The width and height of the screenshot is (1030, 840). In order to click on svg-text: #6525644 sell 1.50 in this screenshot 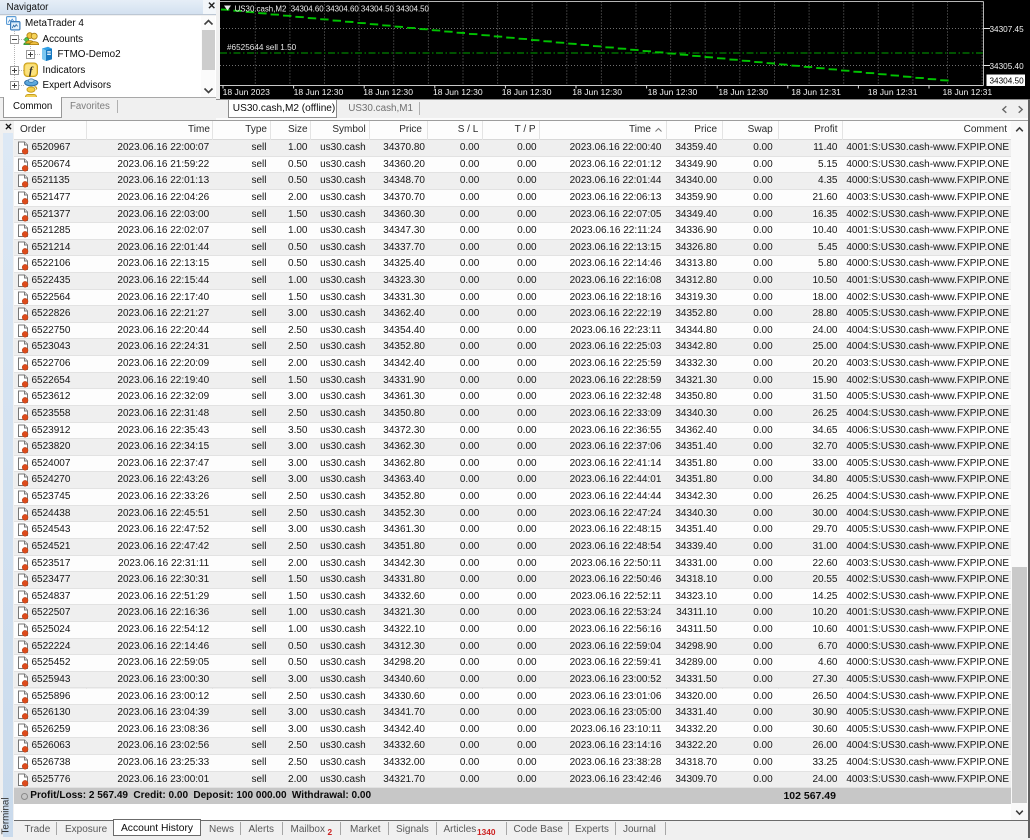, I will do `click(262, 47)`.